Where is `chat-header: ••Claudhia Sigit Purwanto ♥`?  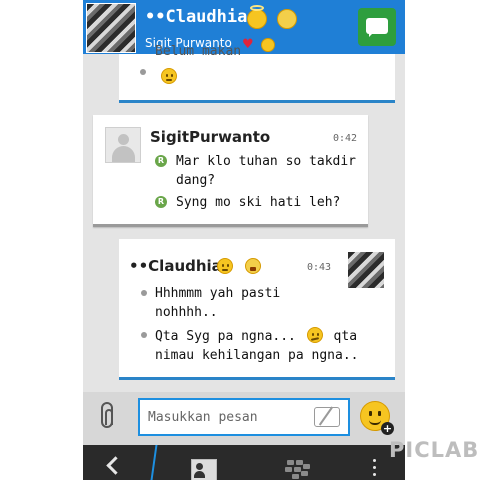 chat-header: ••Claudhia Sigit Purwanto ♥ is located at coordinates (244, 27).